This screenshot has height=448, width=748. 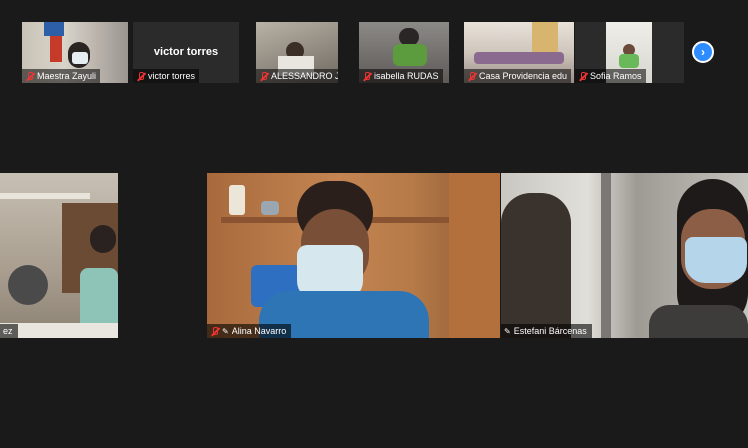 I want to click on next-page-button: ›, so click(x=703, y=52).